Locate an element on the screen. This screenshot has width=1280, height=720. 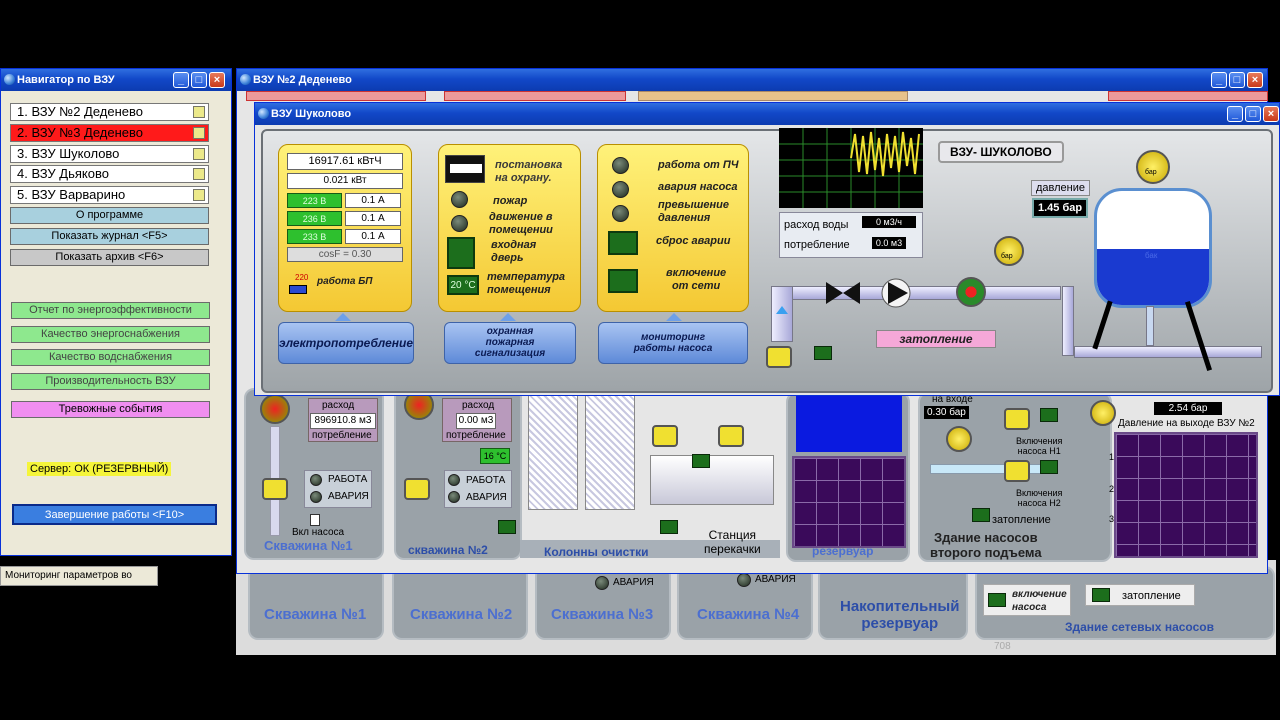
pump-h1-indicator is located at coordinates (1049, 415).